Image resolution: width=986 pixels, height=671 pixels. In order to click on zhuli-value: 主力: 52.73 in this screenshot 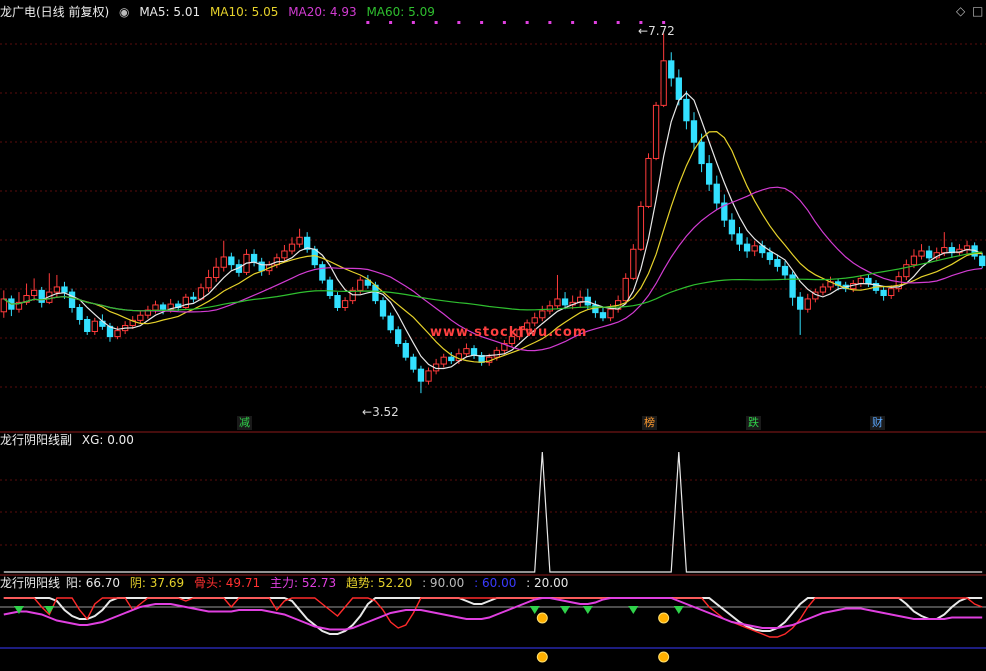, I will do `click(303, 583)`.